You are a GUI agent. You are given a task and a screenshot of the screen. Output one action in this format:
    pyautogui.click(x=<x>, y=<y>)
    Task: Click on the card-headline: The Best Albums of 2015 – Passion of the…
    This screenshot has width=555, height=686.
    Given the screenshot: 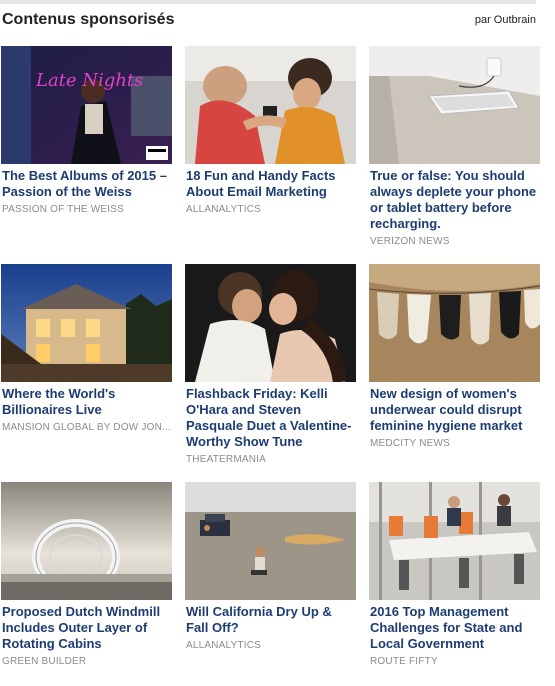 What is the action you would take?
    pyautogui.click(x=87, y=184)
    